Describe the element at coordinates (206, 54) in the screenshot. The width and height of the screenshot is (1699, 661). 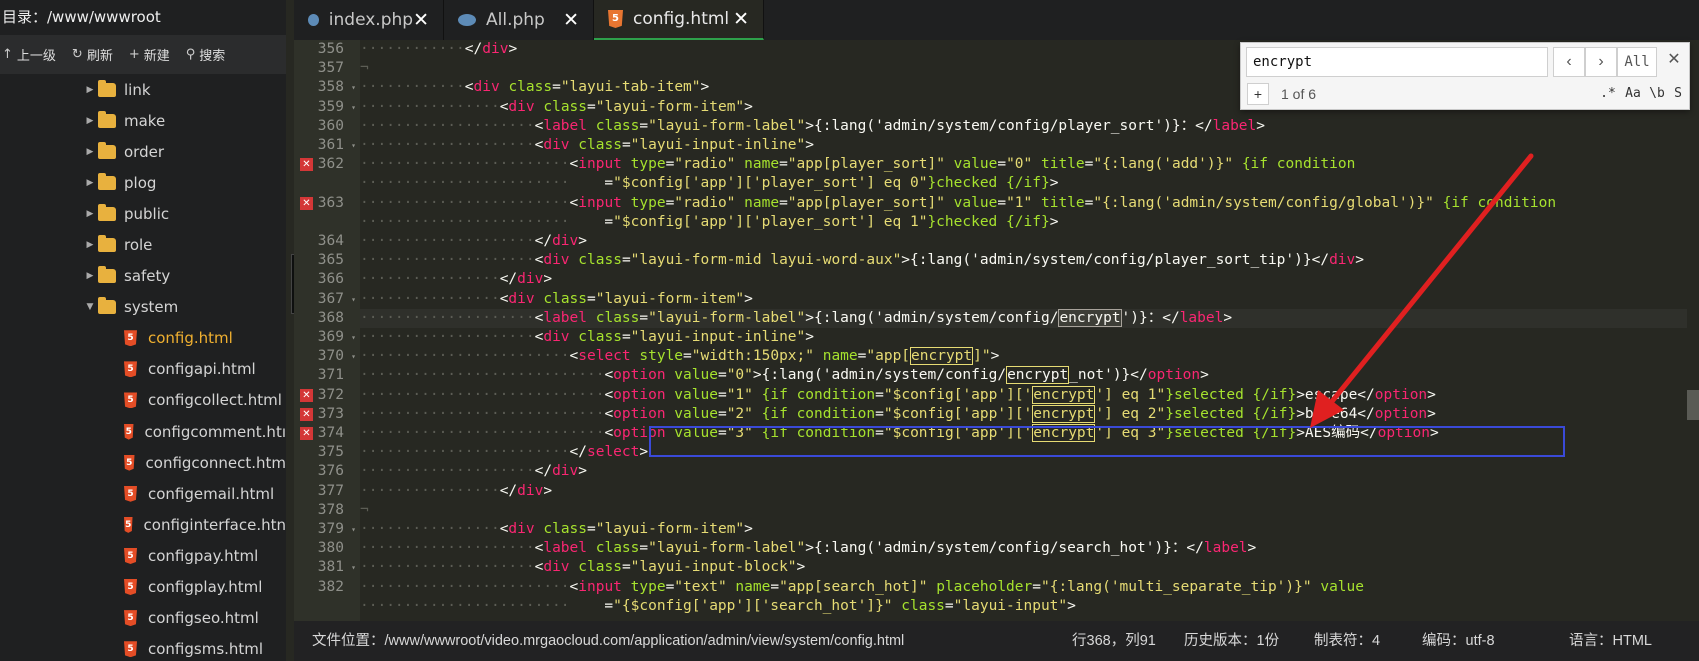
I see `toolbar-button-3: ⚲ 搜索` at that location.